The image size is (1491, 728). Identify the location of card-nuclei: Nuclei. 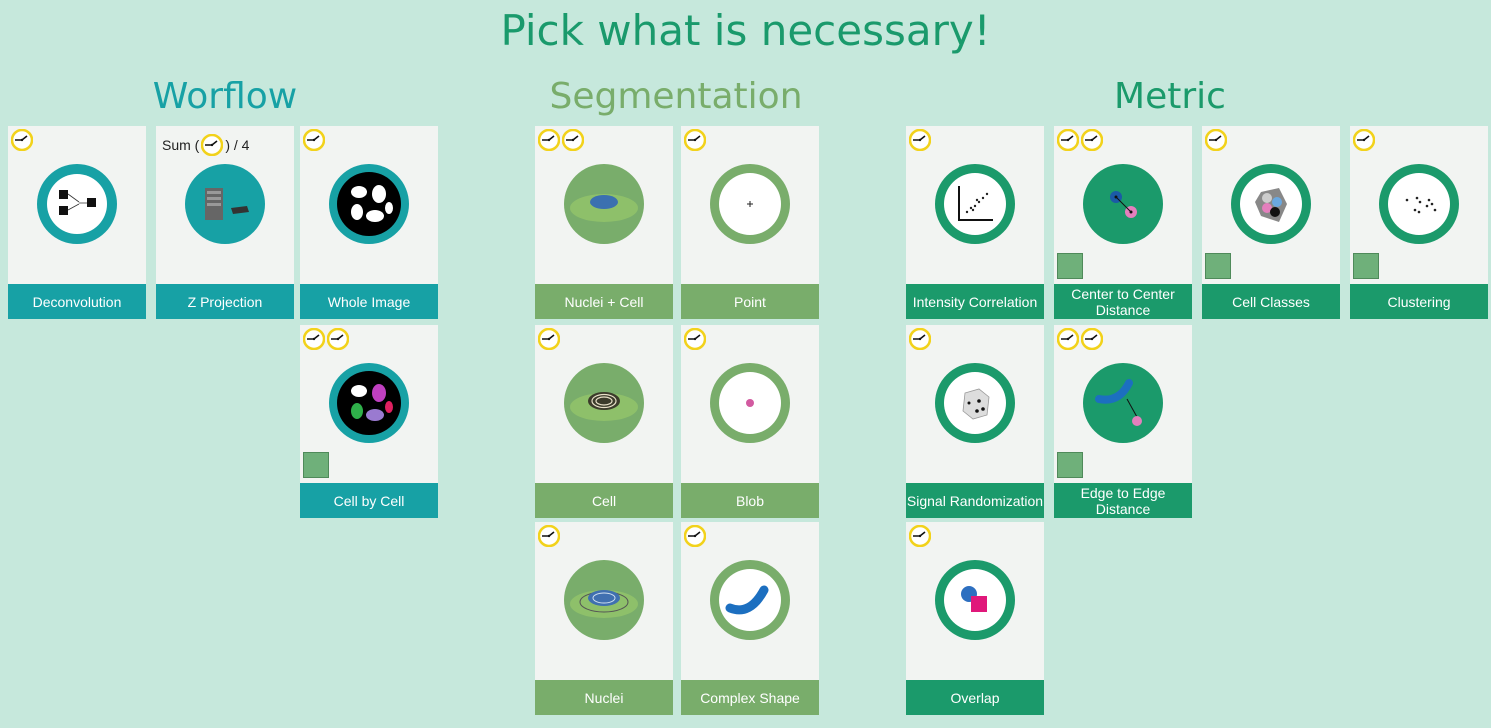
(604, 618).